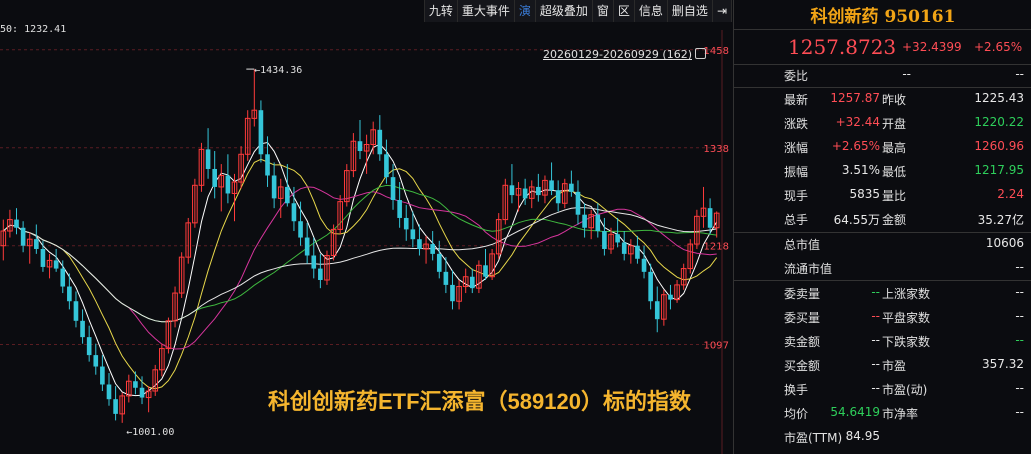 The image size is (1031, 454). What do you see at coordinates (700, 53) in the screenshot?
I see `lock-icon` at bounding box center [700, 53].